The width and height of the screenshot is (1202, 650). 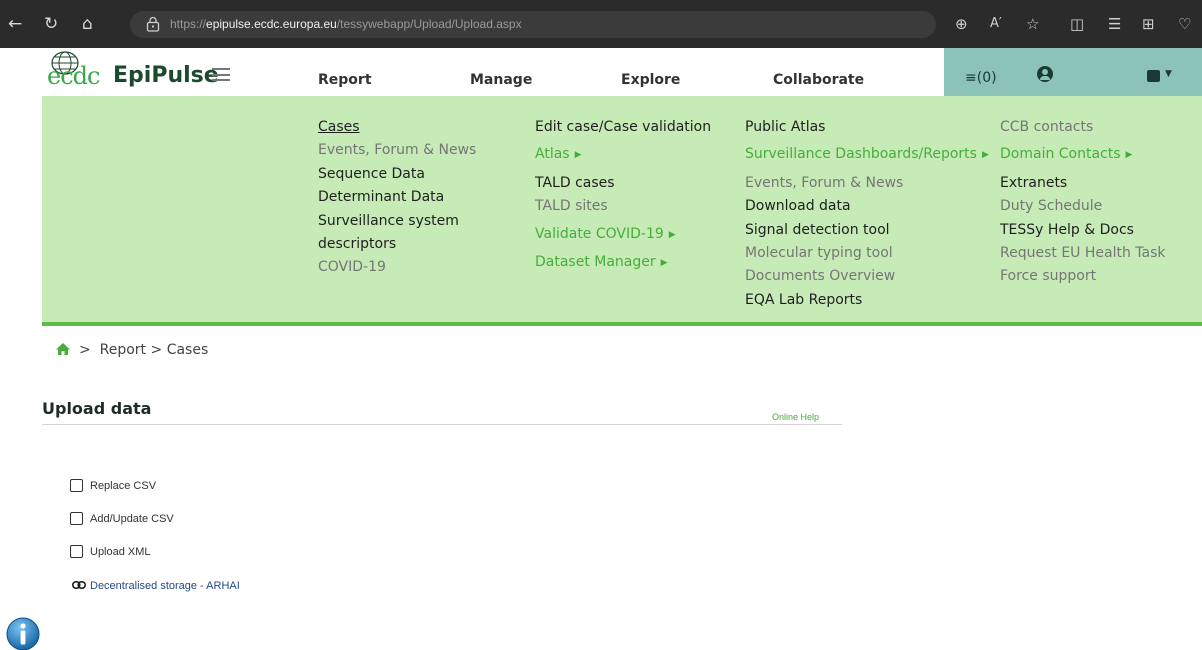 What do you see at coordinates (51, 24) in the screenshot?
I see `refresh-icon: ↻` at bounding box center [51, 24].